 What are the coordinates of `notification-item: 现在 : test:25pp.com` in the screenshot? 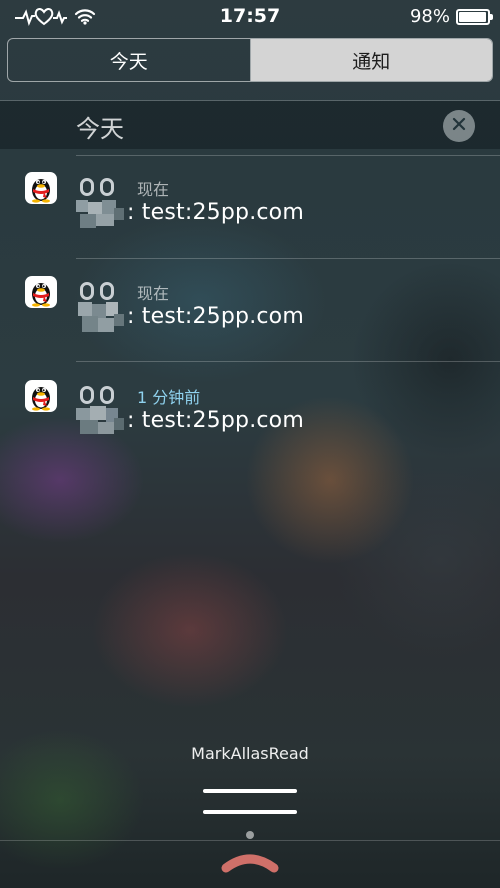 It's located at (250, 222).